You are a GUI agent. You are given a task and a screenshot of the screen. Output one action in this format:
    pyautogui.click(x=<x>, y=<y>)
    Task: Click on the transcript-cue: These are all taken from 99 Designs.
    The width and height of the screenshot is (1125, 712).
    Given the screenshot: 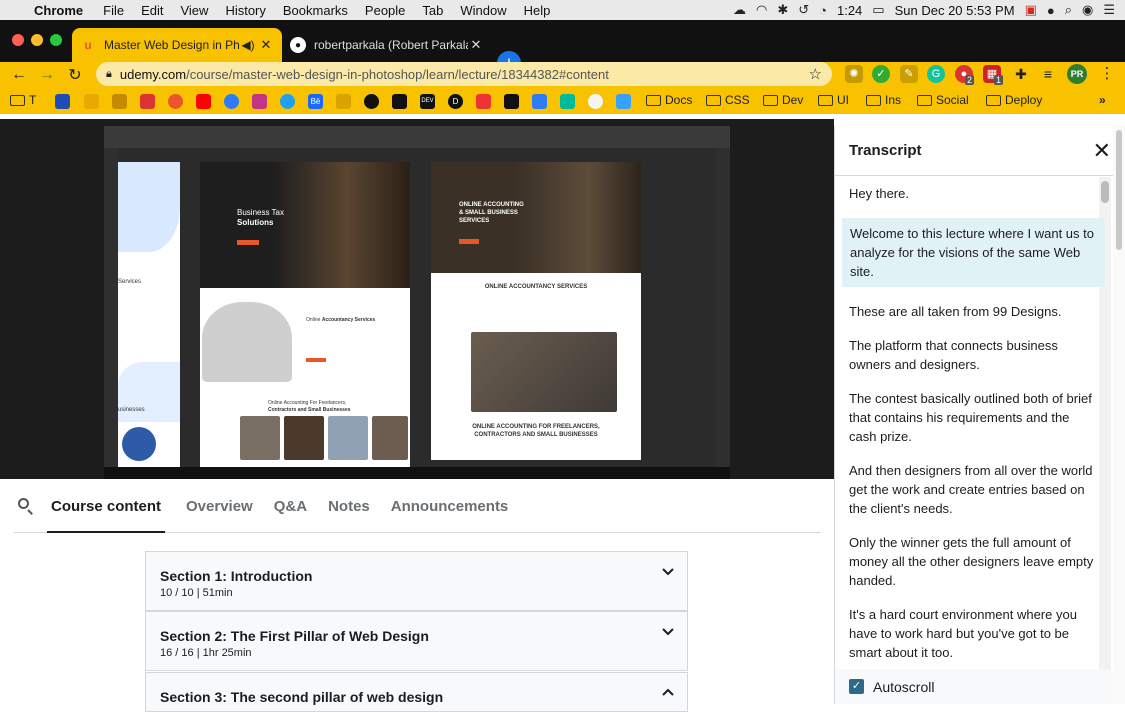 What is the action you would take?
    pyautogui.click(x=977, y=311)
    